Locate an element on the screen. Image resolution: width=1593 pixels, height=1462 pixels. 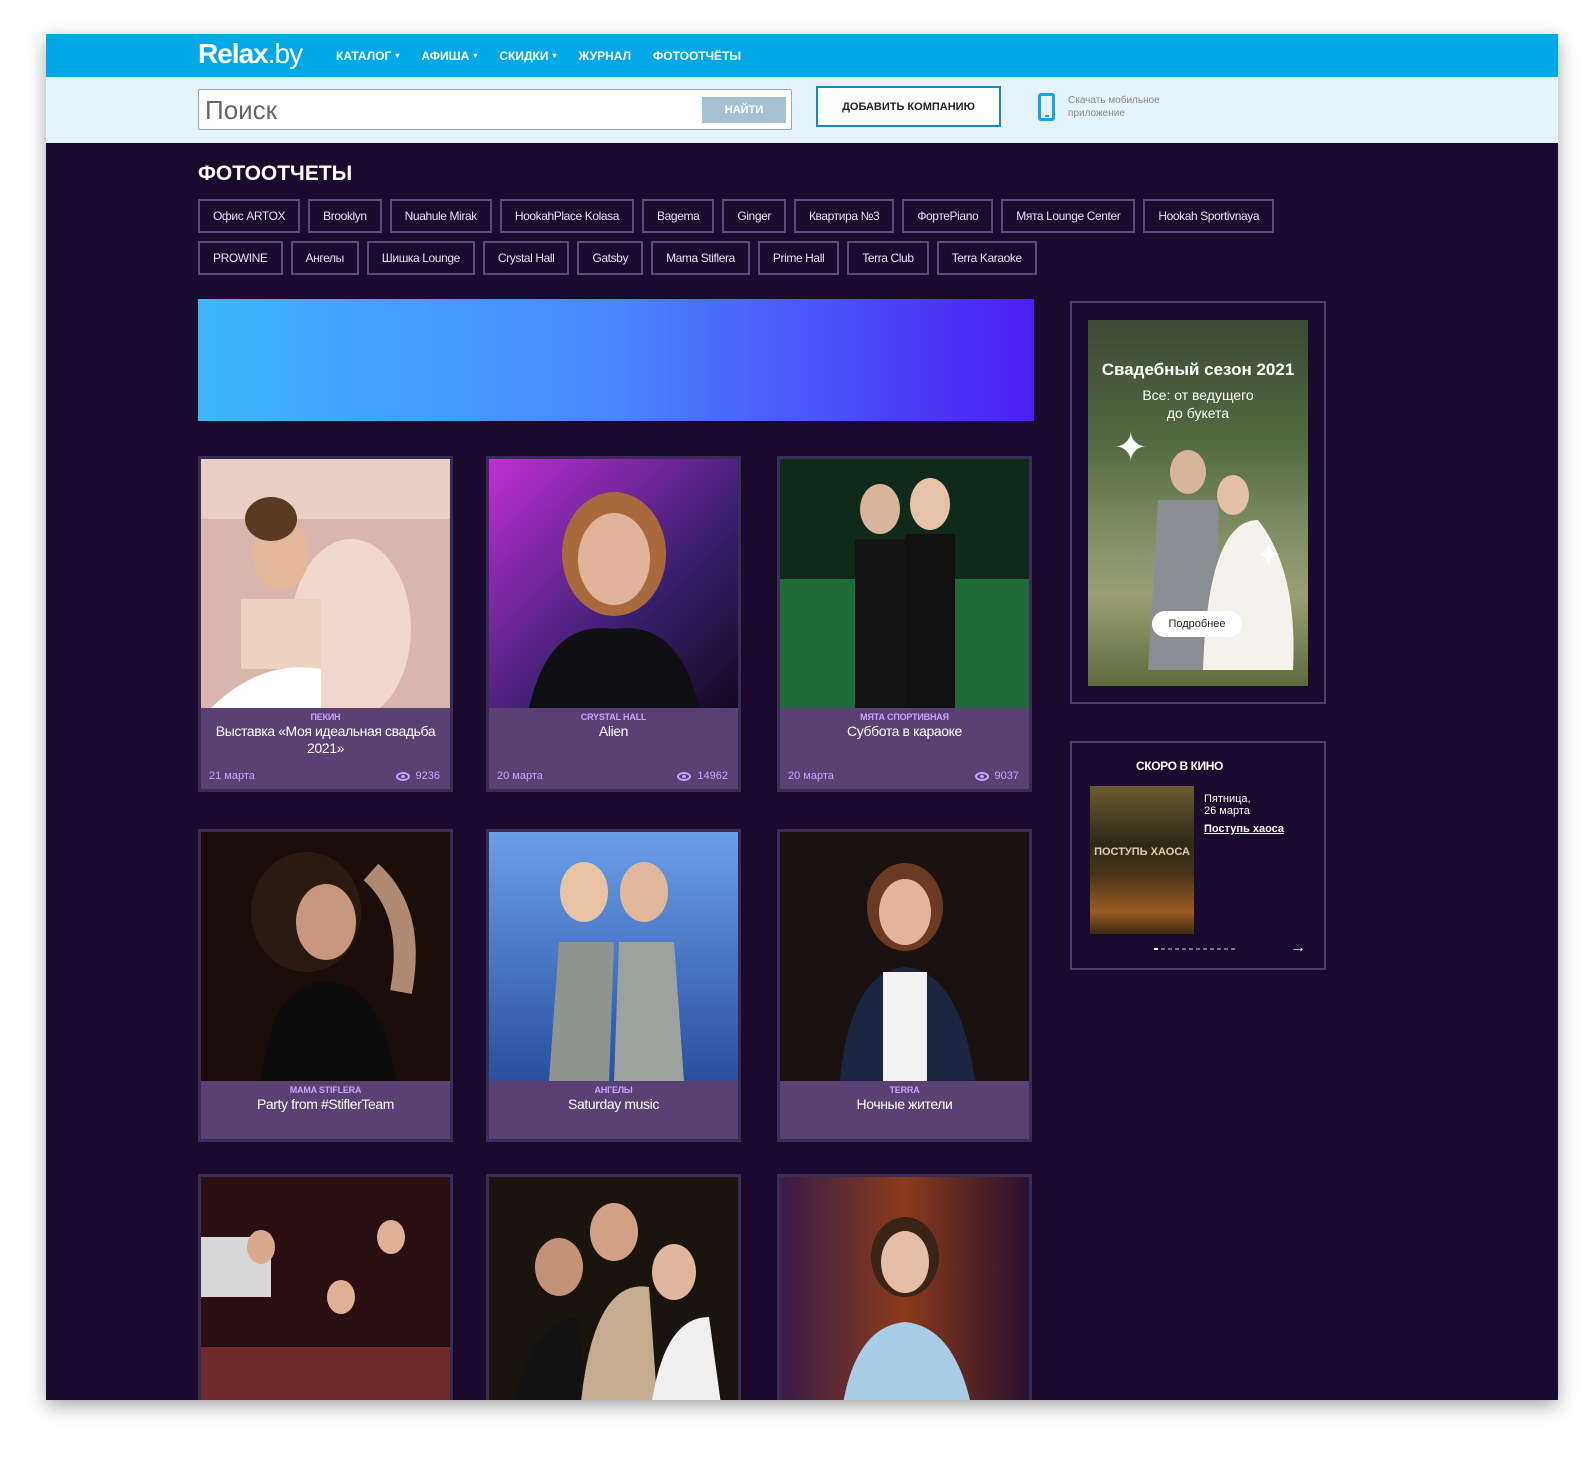
venue-label: МЯТА СПОРТИВНАЯ is located at coordinates (904, 717).